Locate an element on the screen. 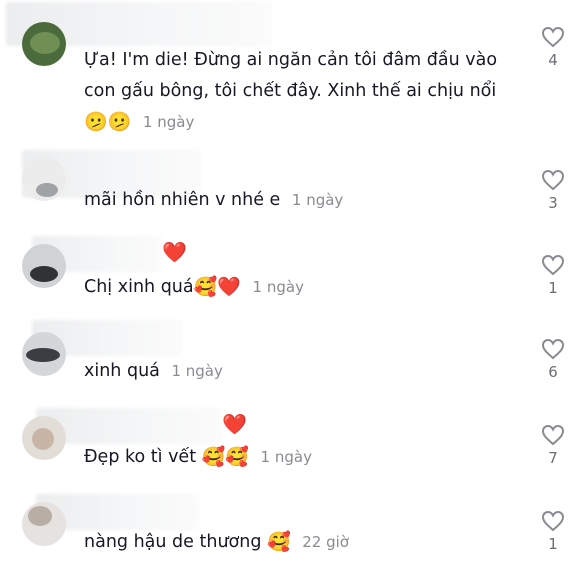  comment-emojis: 🥰 is located at coordinates (279, 542).